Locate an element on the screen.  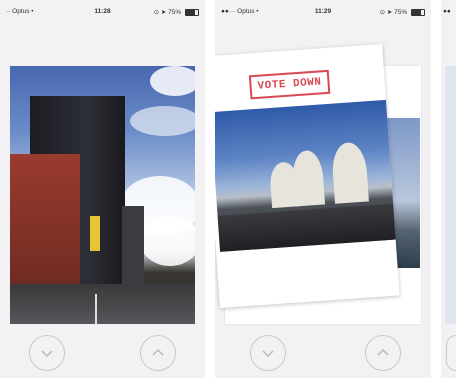
lane-marking is located at coordinates (96, 309).